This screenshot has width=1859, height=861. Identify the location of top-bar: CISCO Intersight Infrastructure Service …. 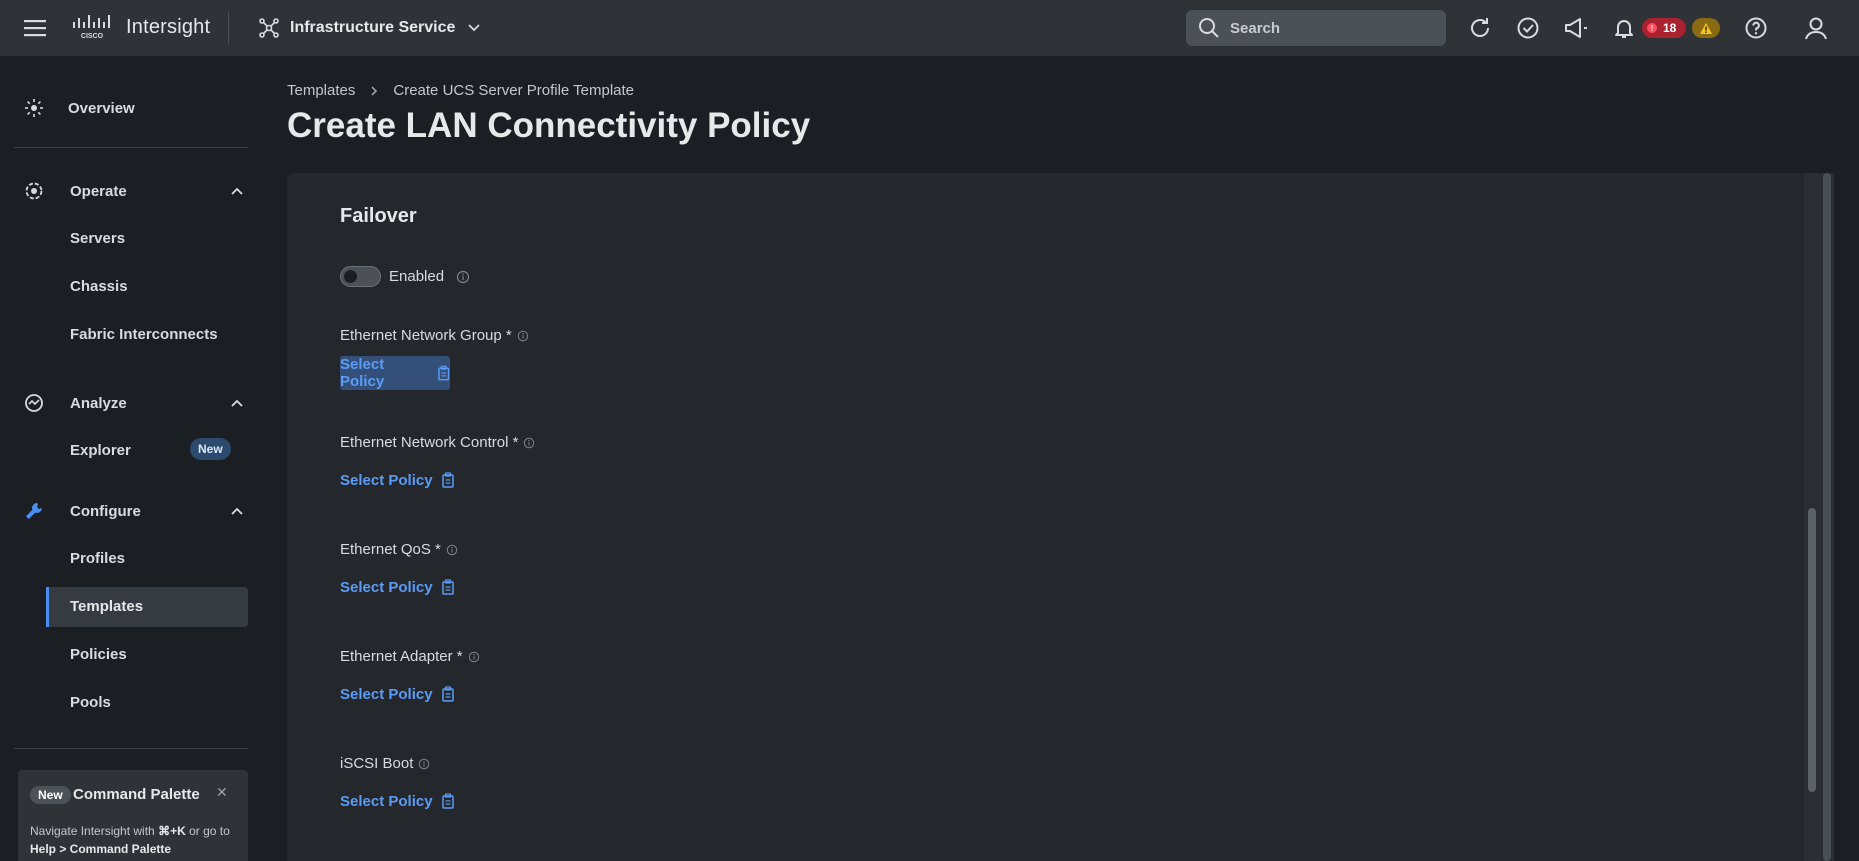
(929, 28).